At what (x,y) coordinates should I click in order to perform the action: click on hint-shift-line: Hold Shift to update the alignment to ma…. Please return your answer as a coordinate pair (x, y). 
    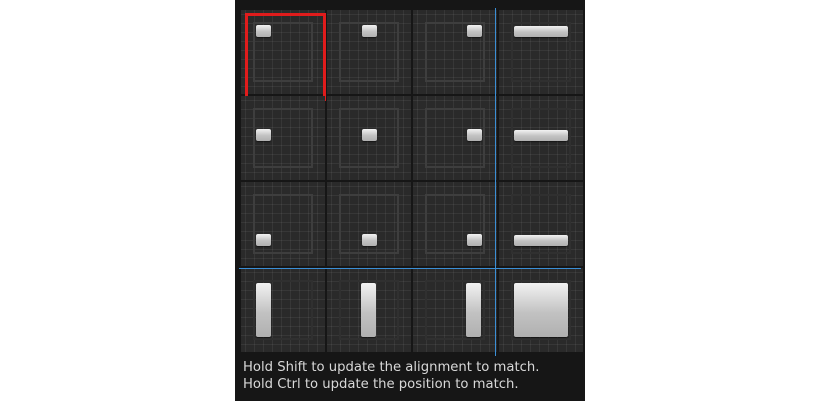
    Looking at the image, I should click on (391, 367).